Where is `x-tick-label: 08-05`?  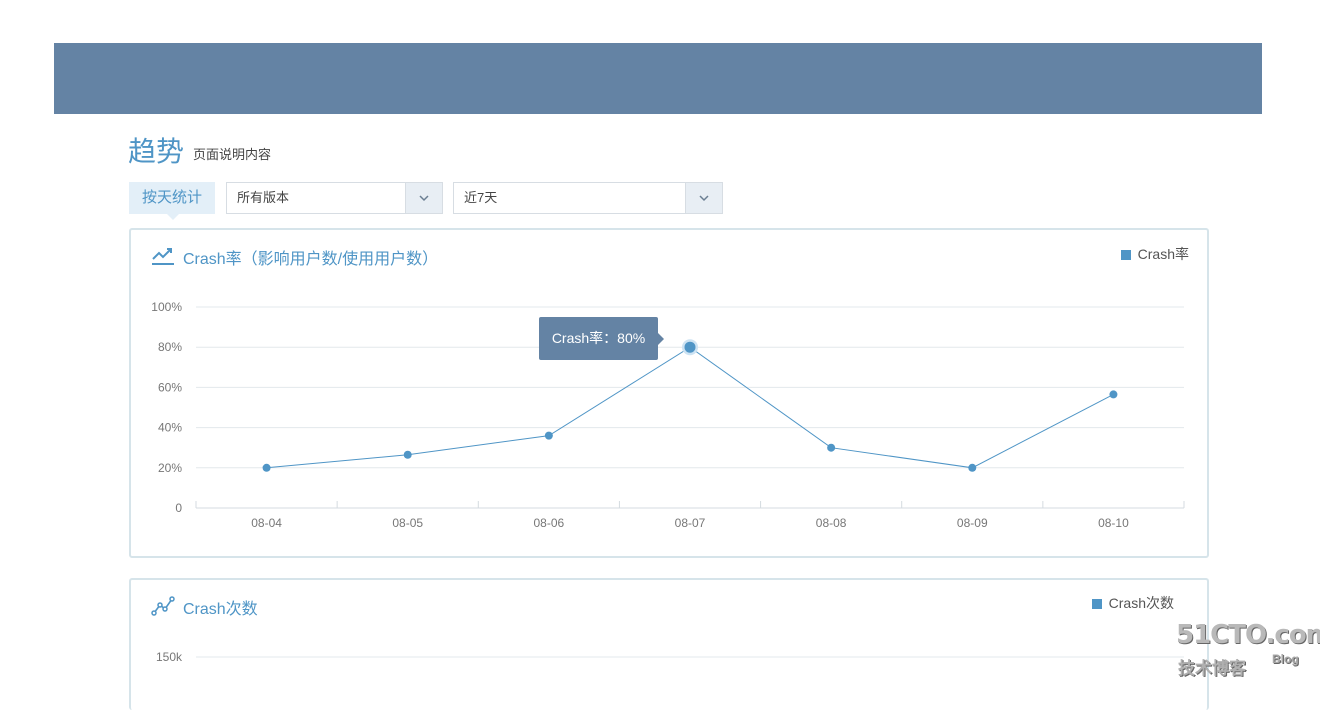 x-tick-label: 08-05 is located at coordinates (407, 523).